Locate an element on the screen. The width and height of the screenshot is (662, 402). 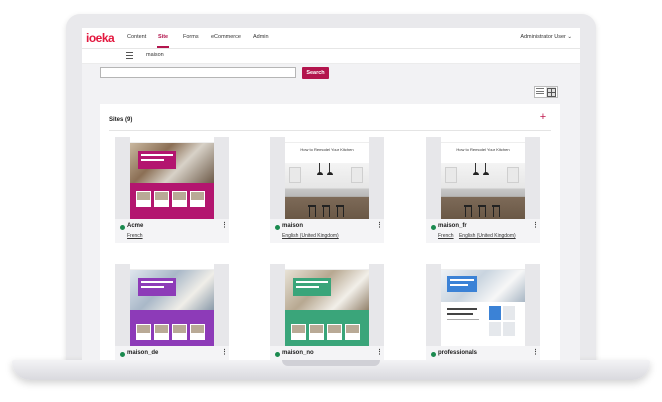
site-name: maison_de is located at coordinates (142, 353).